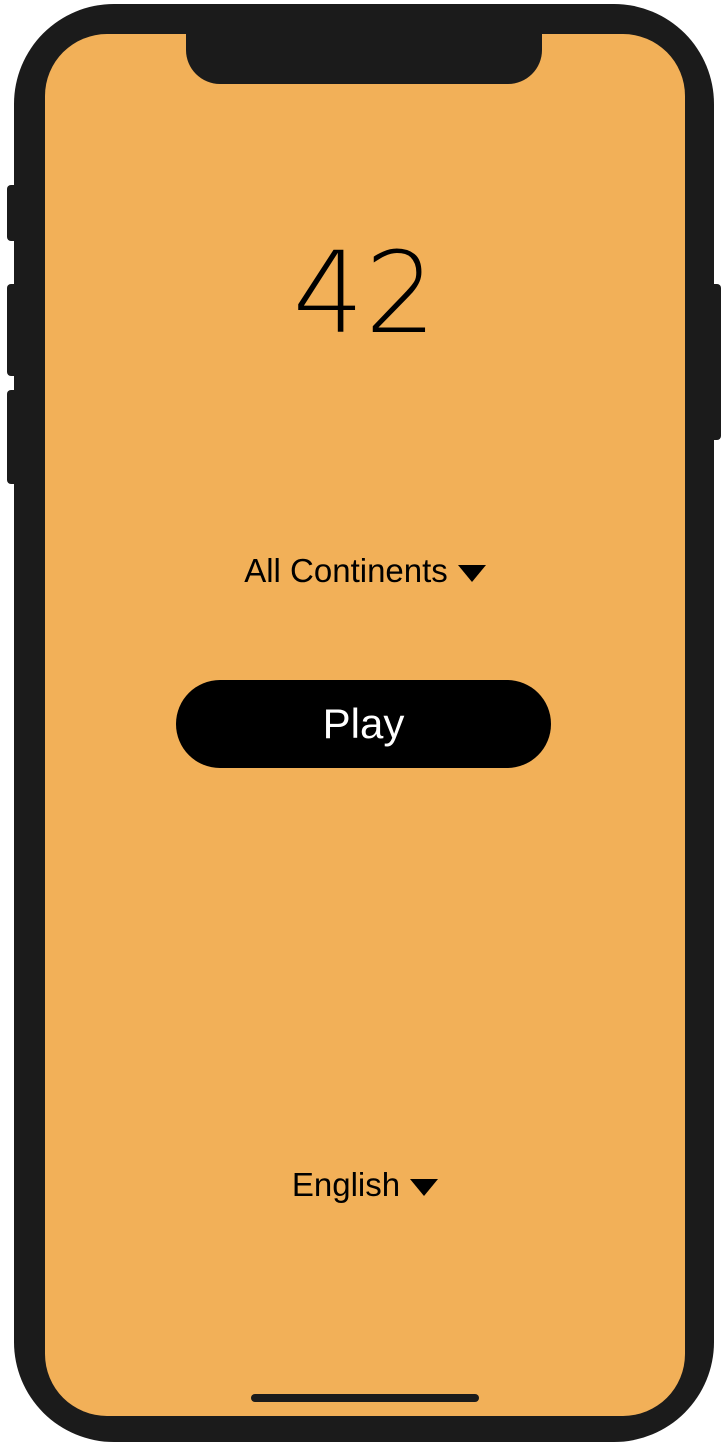  I want to click on play-button: Play, so click(363, 724).